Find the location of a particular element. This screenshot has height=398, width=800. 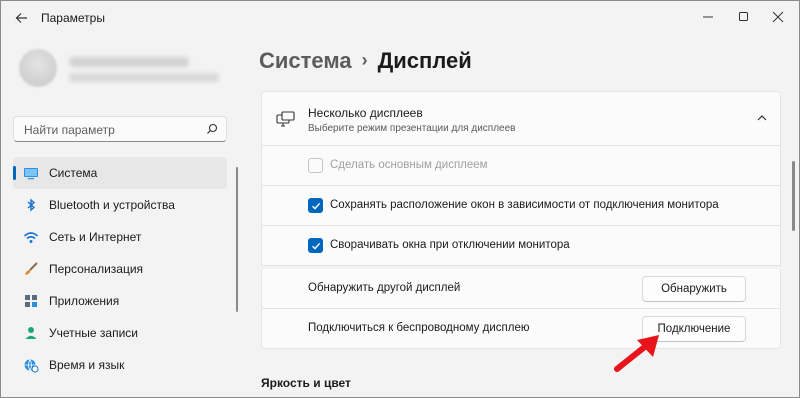

avatar is located at coordinates (38, 68).